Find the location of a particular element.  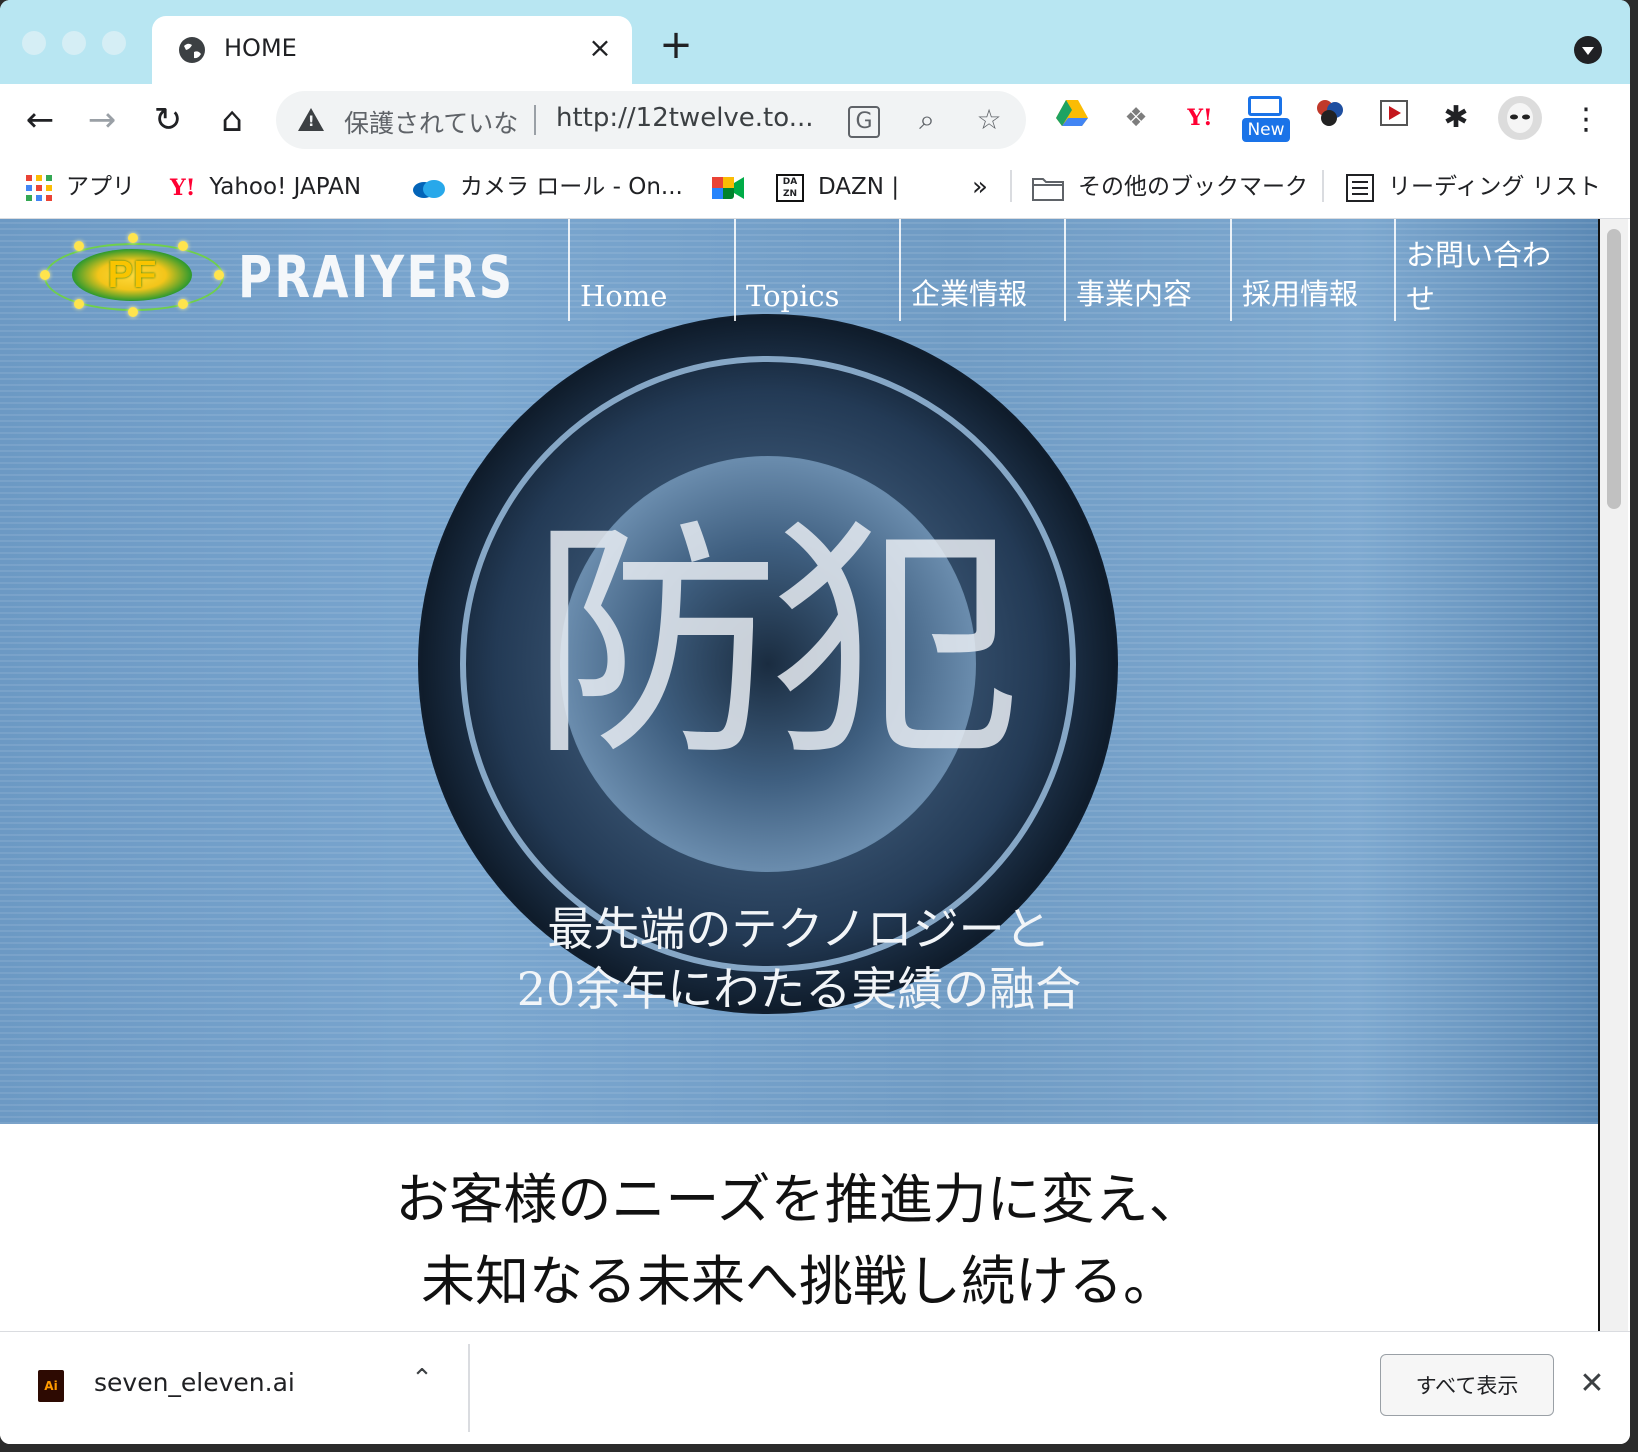

video-extension-icon is located at coordinates (1394, 118).